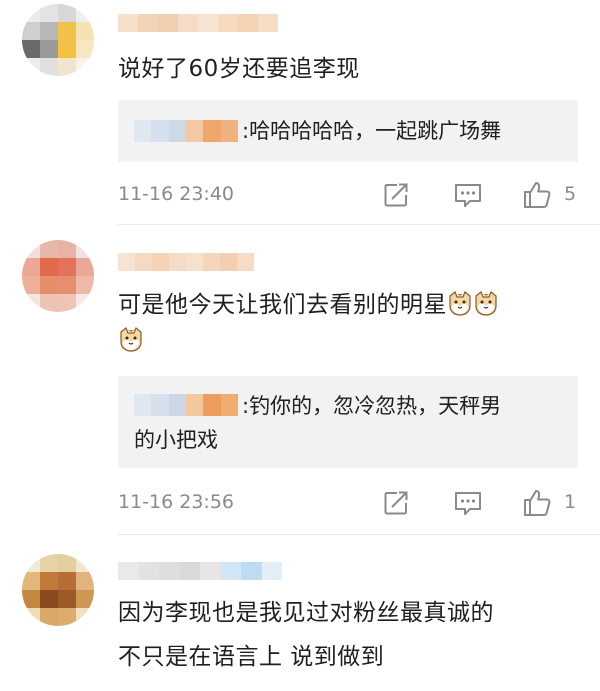 The image size is (600, 691). What do you see at coordinates (570, 502) in the screenshot?
I see `like-count: 1` at bounding box center [570, 502].